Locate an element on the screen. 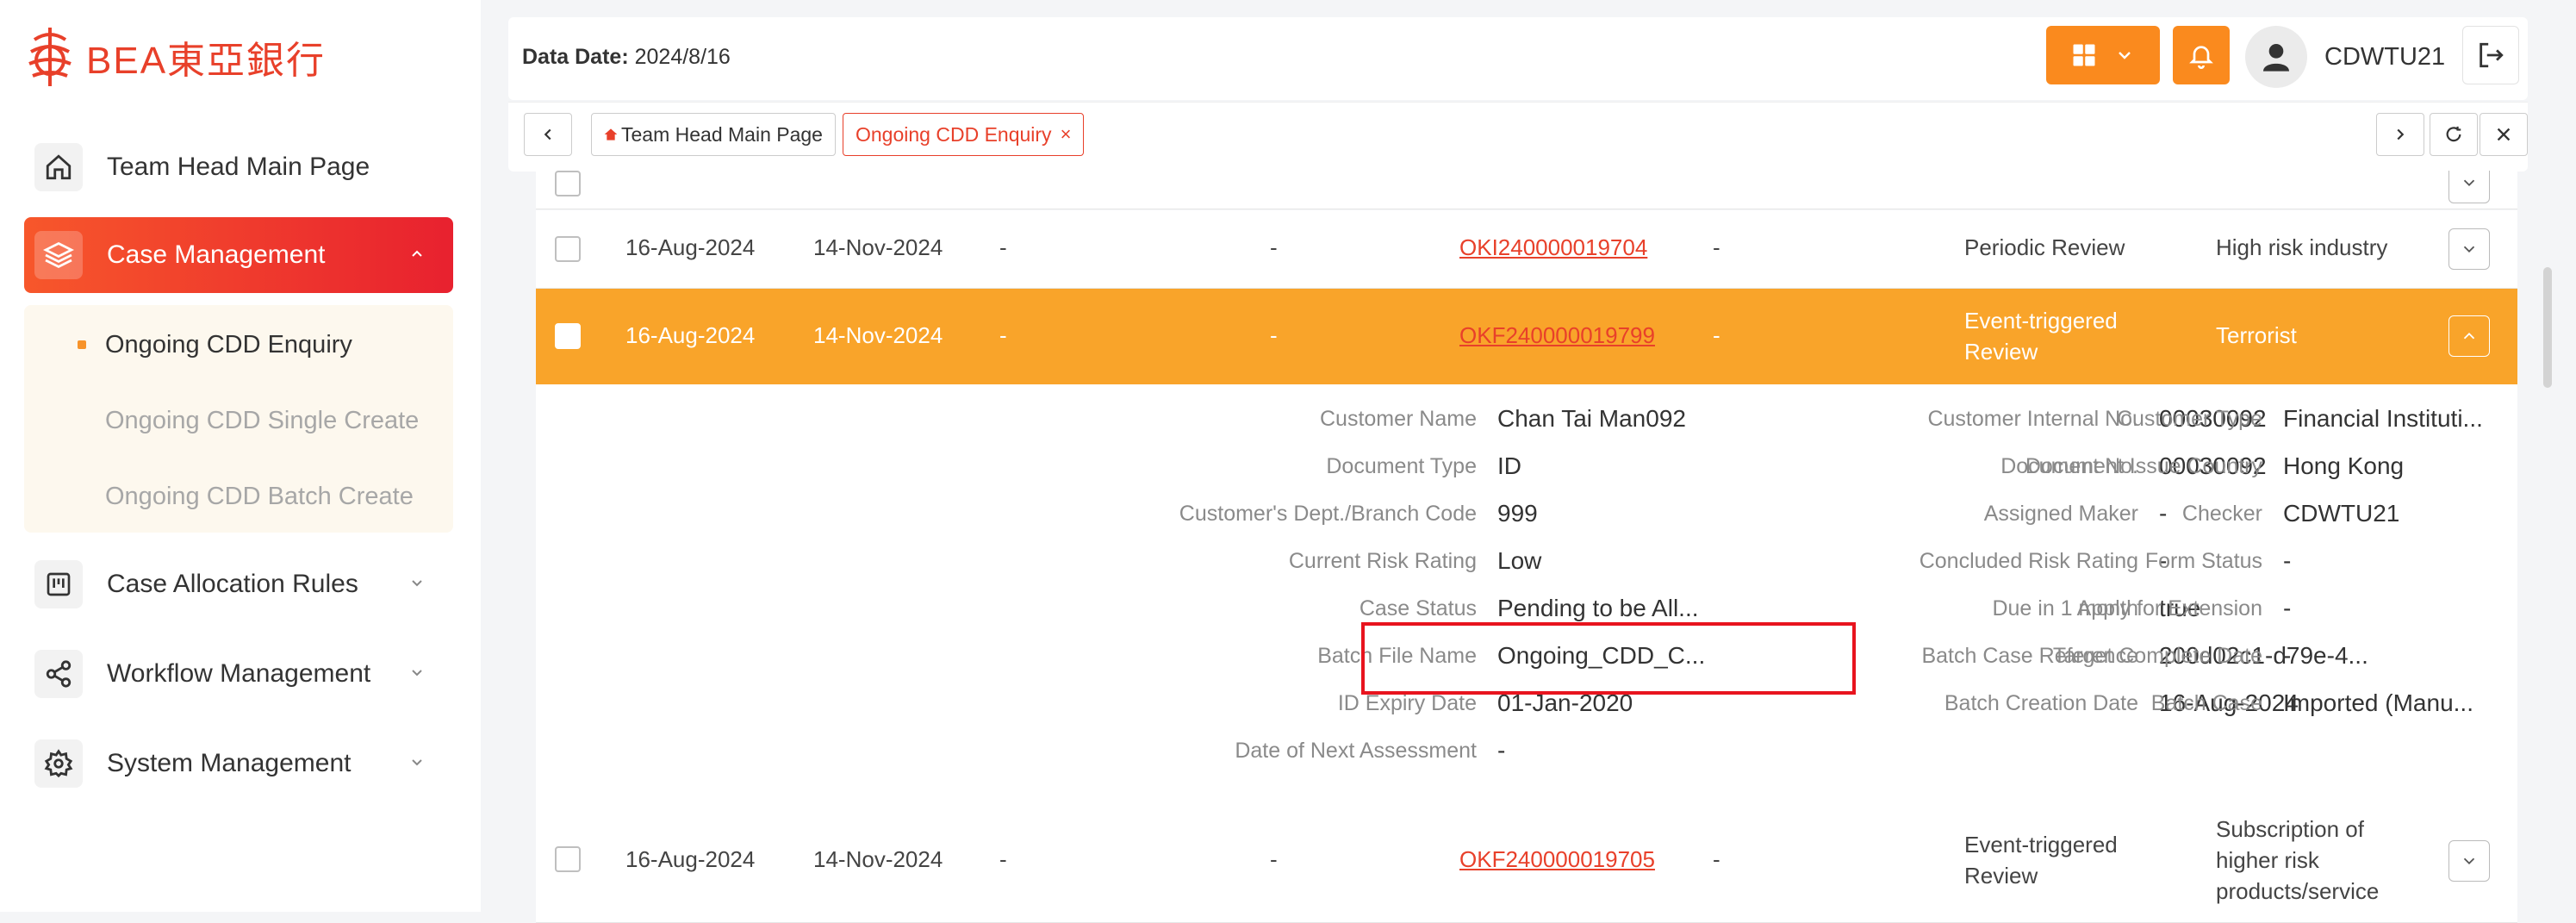 This screenshot has width=2576, height=923. apps-menu-button is located at coordinates (2103, 55).